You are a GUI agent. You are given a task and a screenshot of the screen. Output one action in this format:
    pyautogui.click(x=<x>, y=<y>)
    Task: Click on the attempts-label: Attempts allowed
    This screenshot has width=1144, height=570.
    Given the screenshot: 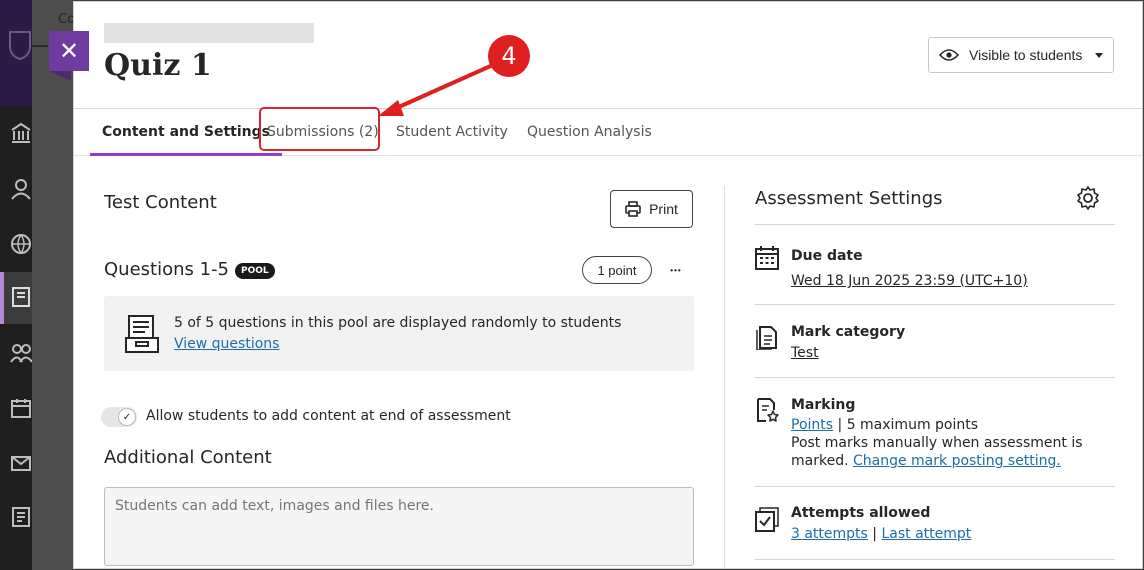 What is the action you would take?
    pyautogui.click(x=861, y=513)
    